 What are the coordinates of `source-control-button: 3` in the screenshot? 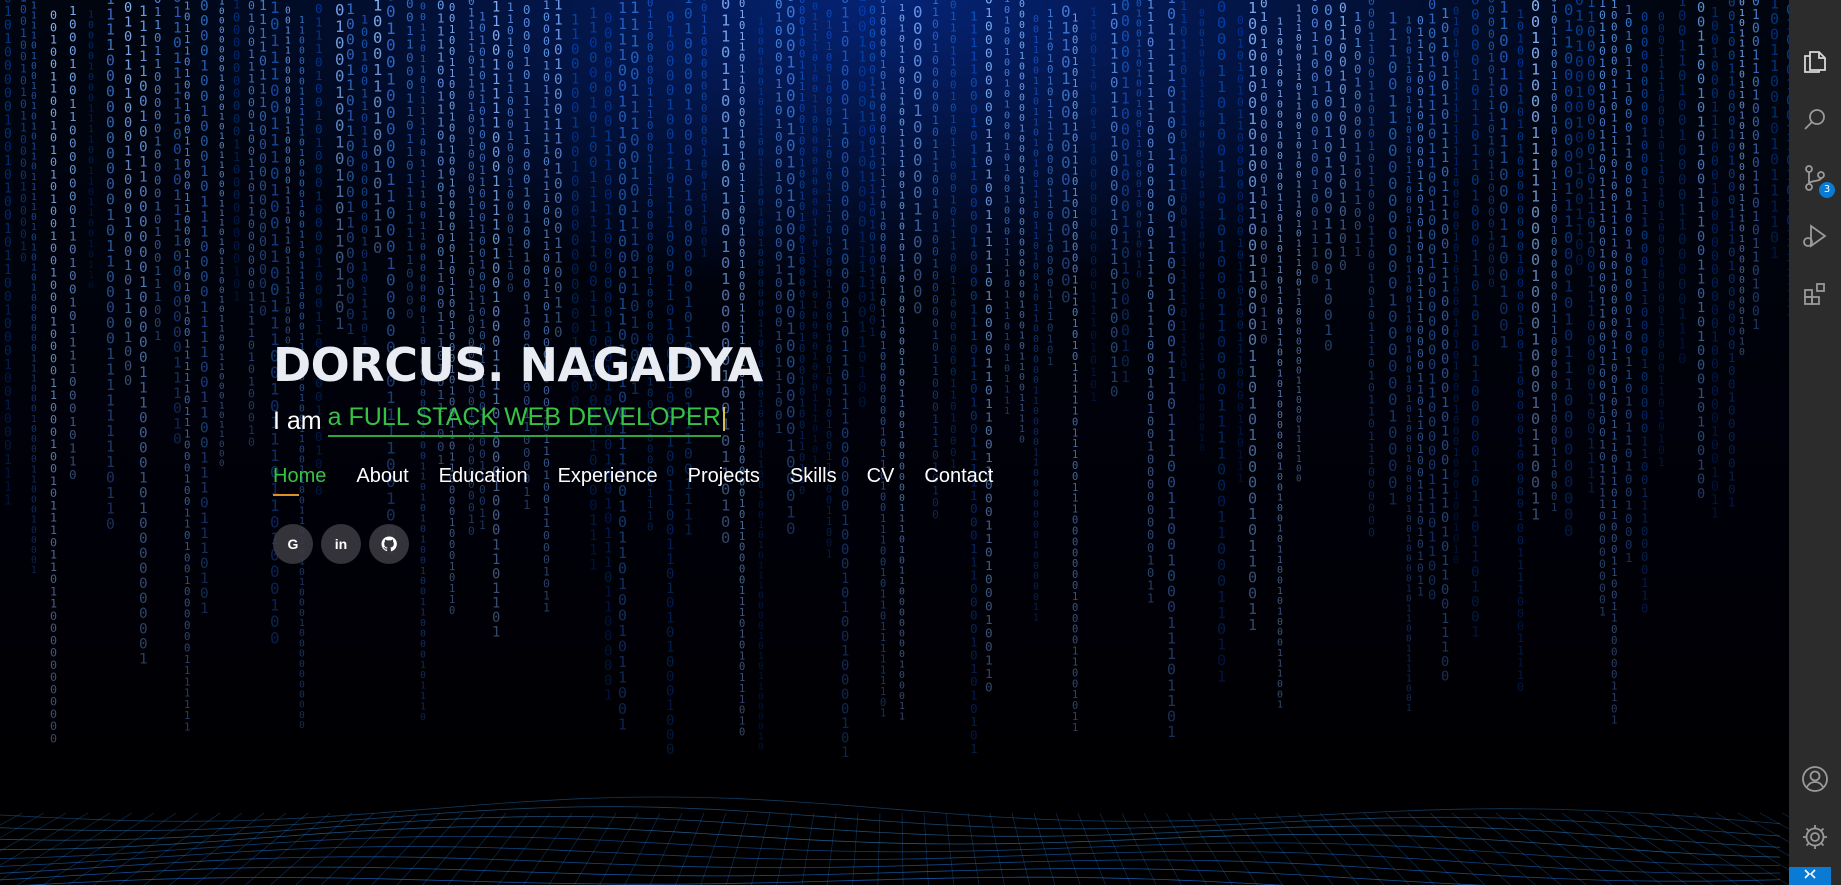 It's located at (1815, 178).